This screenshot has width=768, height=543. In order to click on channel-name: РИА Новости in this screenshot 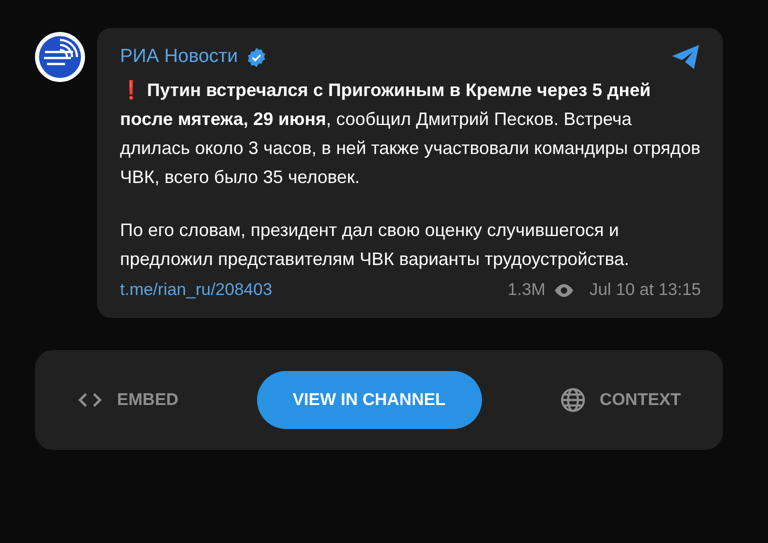, I will do `click(179, 57)`.